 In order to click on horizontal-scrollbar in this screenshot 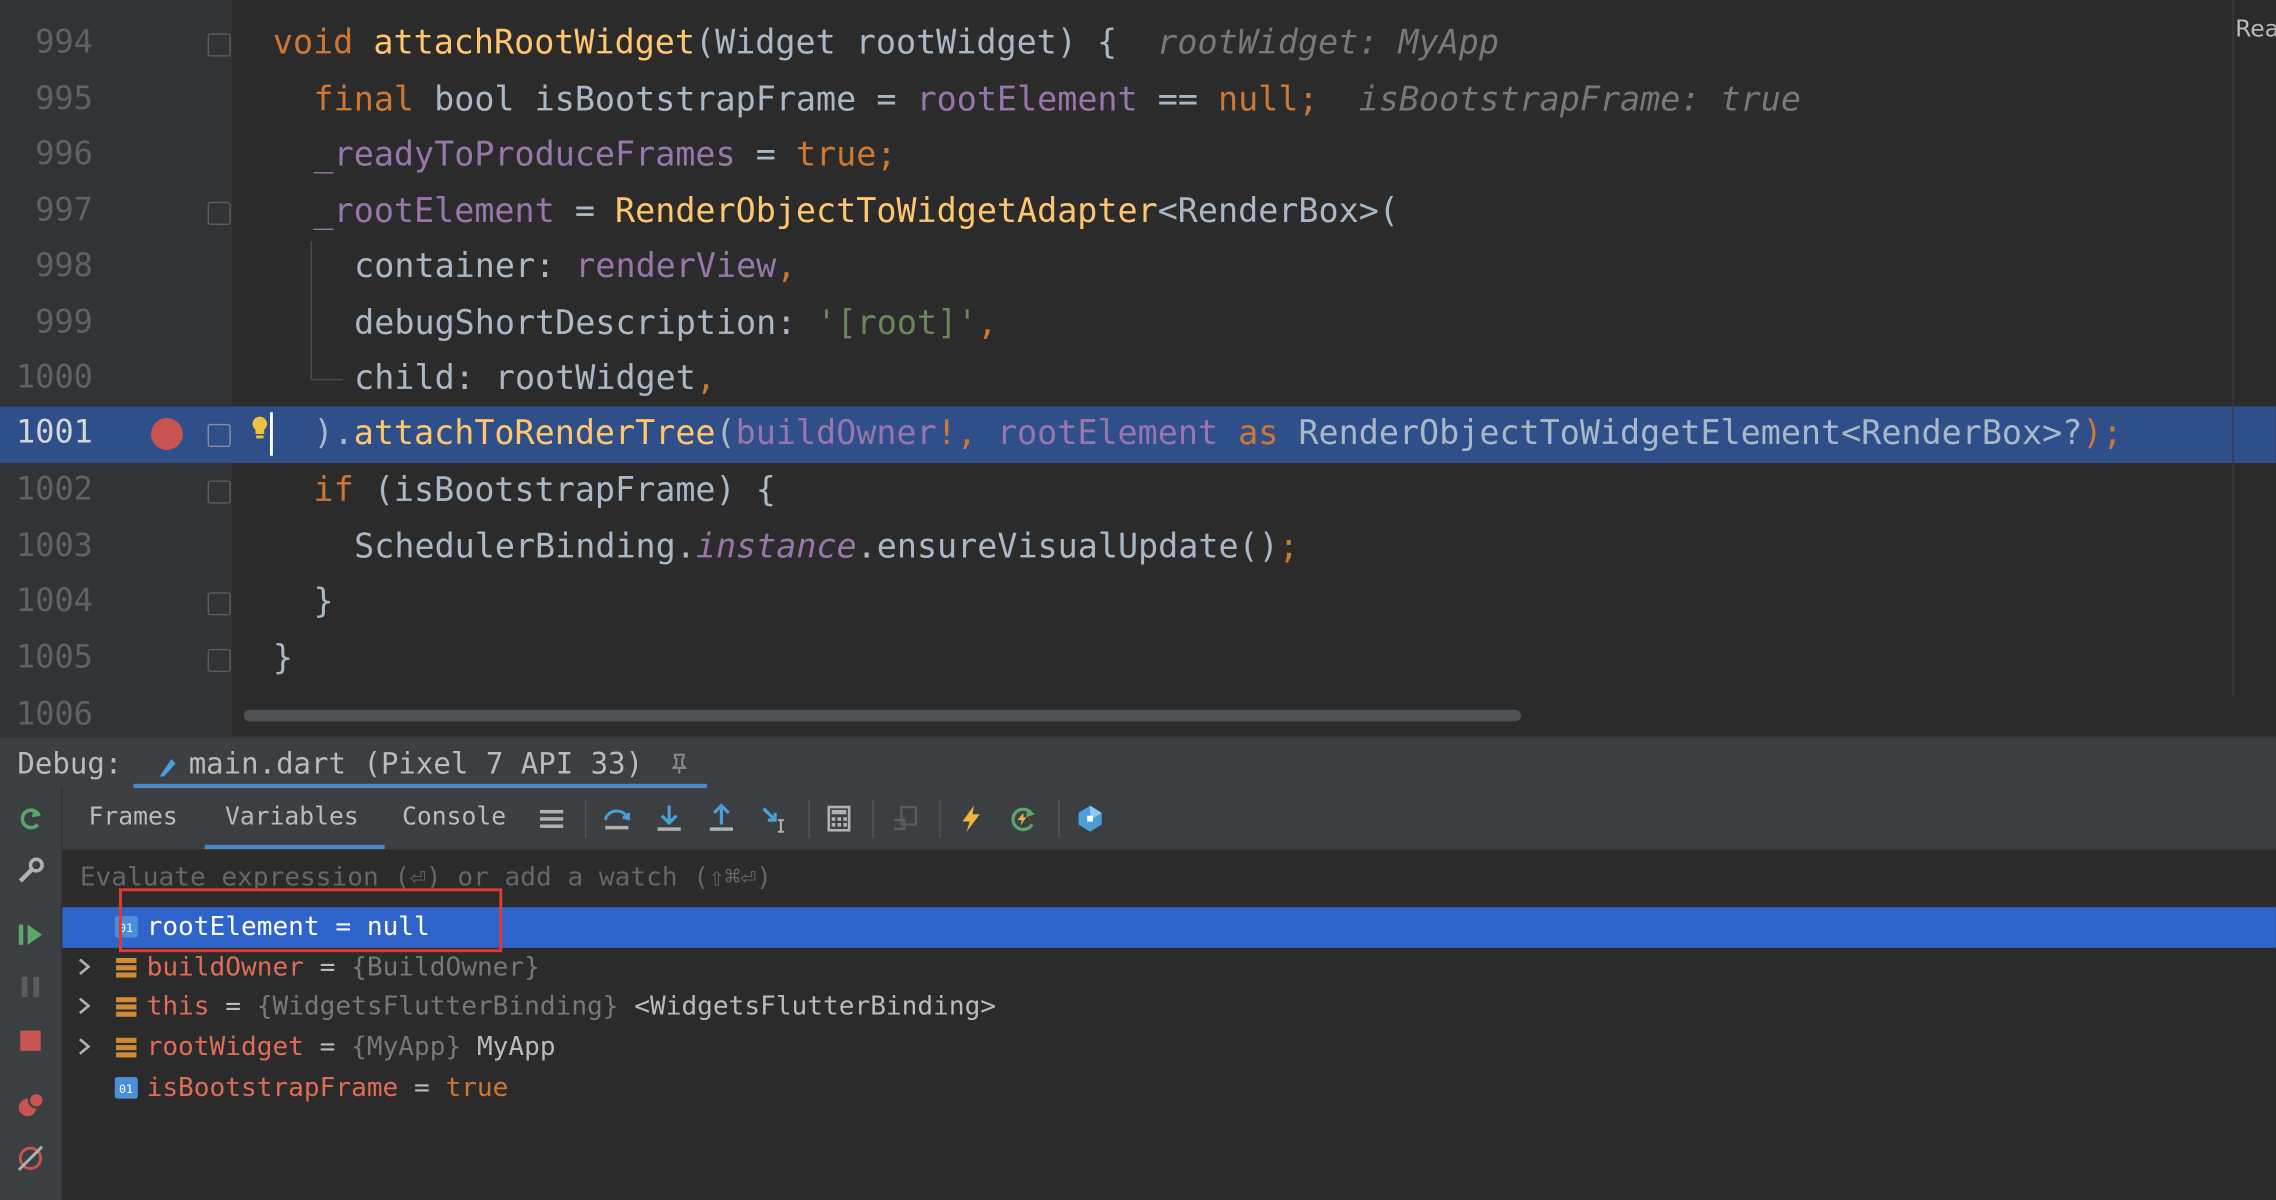, I will do `click(1254, 715)`.